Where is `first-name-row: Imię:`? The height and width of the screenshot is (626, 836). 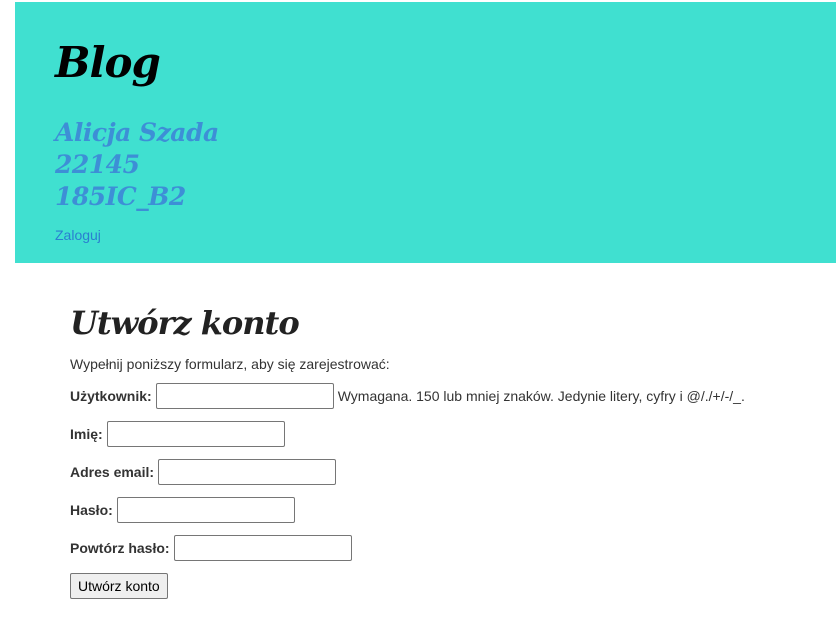 first-name-row: Imię: is located at coordinates (177, 434).